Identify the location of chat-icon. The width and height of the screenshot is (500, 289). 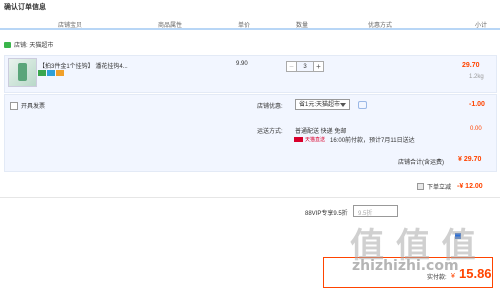
(362, 105).